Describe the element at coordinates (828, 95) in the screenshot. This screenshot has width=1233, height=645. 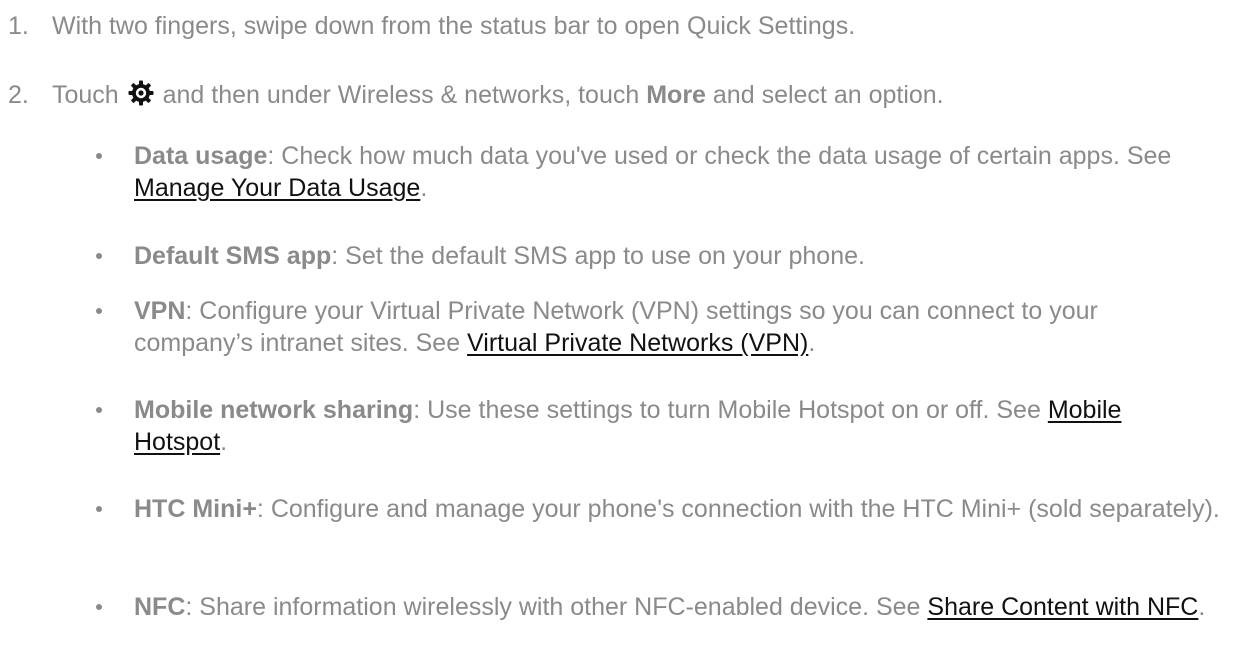
I see `step-text-suffix: and select an option.` at that location.